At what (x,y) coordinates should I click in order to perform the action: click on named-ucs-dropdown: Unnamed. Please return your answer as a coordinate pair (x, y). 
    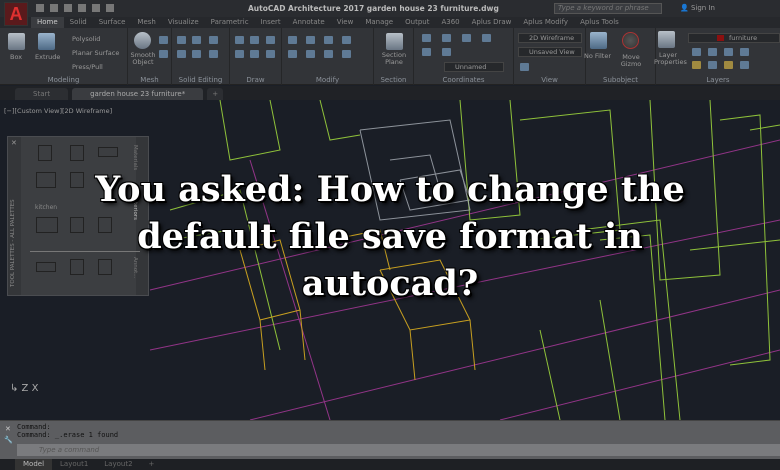
    Looking at the image, I should click on (474, 67).